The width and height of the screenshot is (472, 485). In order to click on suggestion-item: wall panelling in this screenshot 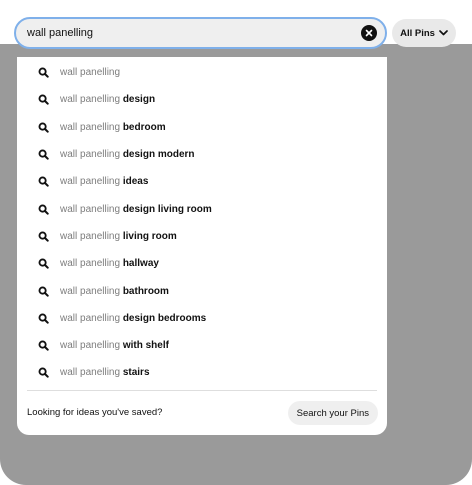, I will do `click(202, 72)`.